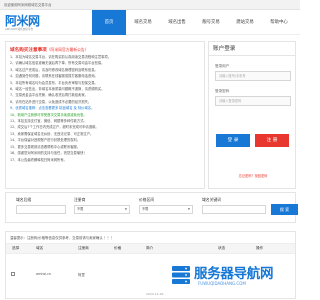 Image resolution: width=320 pixels, height=300 pixels. I want to click on col-select: 选择, so click(16, 248).